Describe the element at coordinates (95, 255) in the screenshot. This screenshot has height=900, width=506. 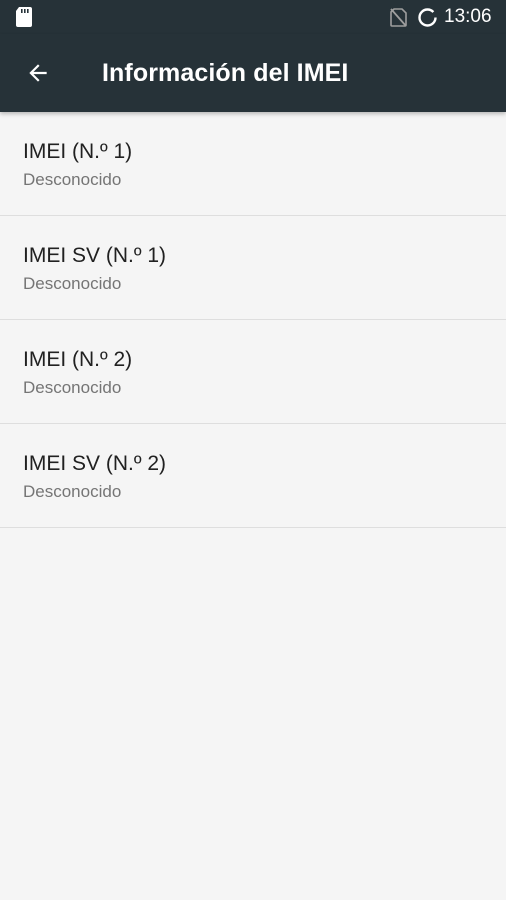
I see `list-item-title: IMEI SV (N.º 1)` at that location.